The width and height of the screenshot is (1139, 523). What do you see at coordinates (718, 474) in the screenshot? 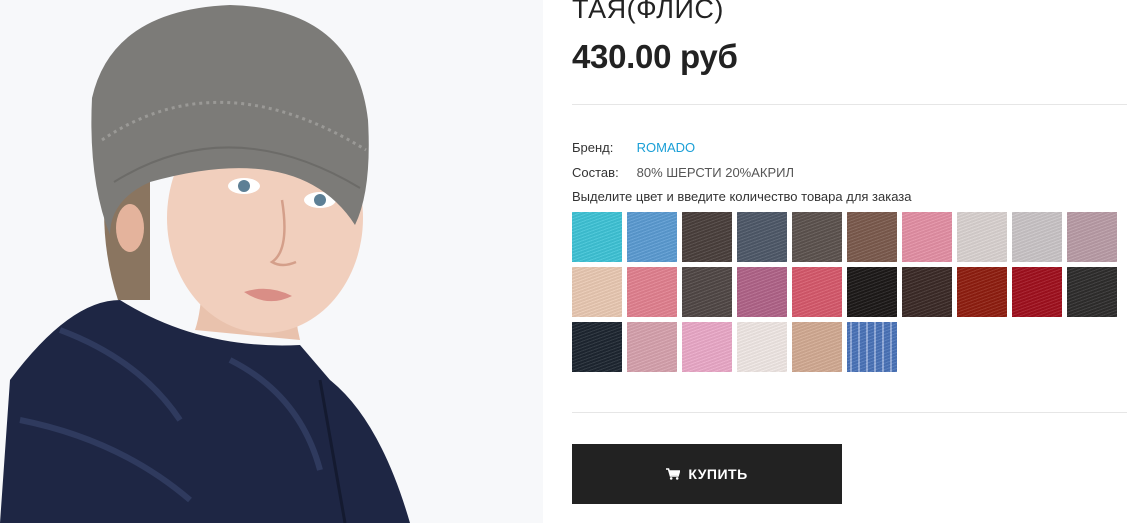
I see `buy-button-label: КУПИТЬ` at bounding box center [718, 474].